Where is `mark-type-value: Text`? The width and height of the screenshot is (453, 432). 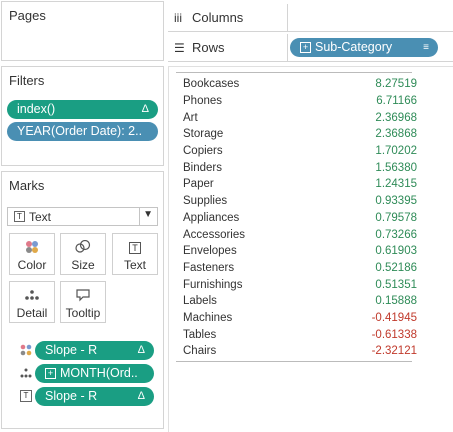
mark-type-value: Text is located at coordinates (40, 217).